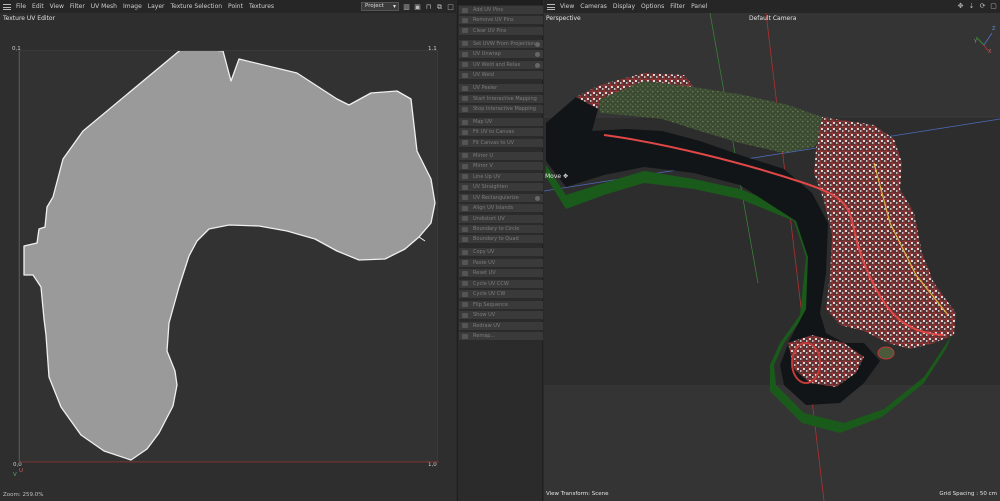  What do you see at coordinates (501, 326) in the screenshot?
I see `uv-command-redraw-uv: Redraw UV` at bounding box center [501, 326].